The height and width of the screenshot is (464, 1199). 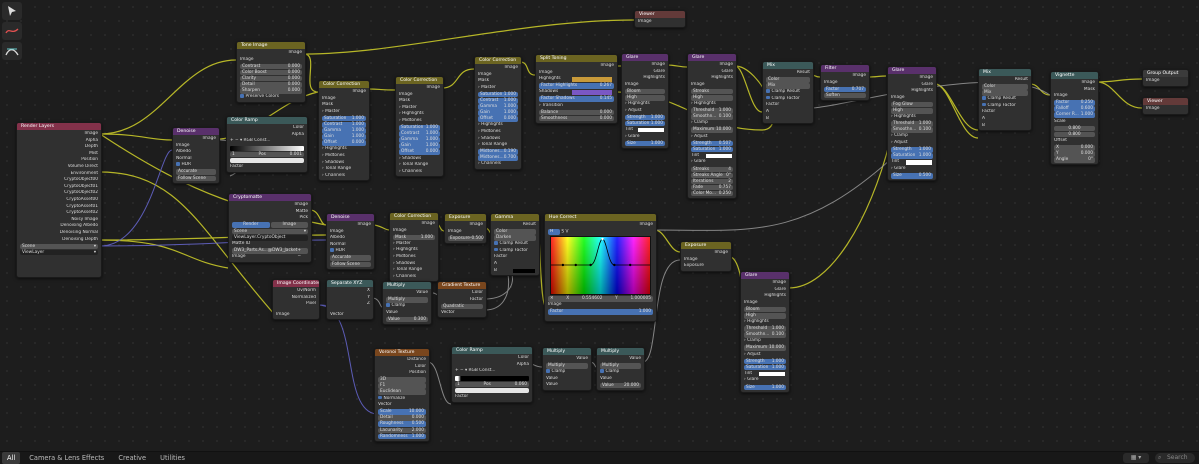 What do you see at coordinates (712, 97) in the screenshot?
I see `quality-dropdown: High` at bounding box center [712, 97].